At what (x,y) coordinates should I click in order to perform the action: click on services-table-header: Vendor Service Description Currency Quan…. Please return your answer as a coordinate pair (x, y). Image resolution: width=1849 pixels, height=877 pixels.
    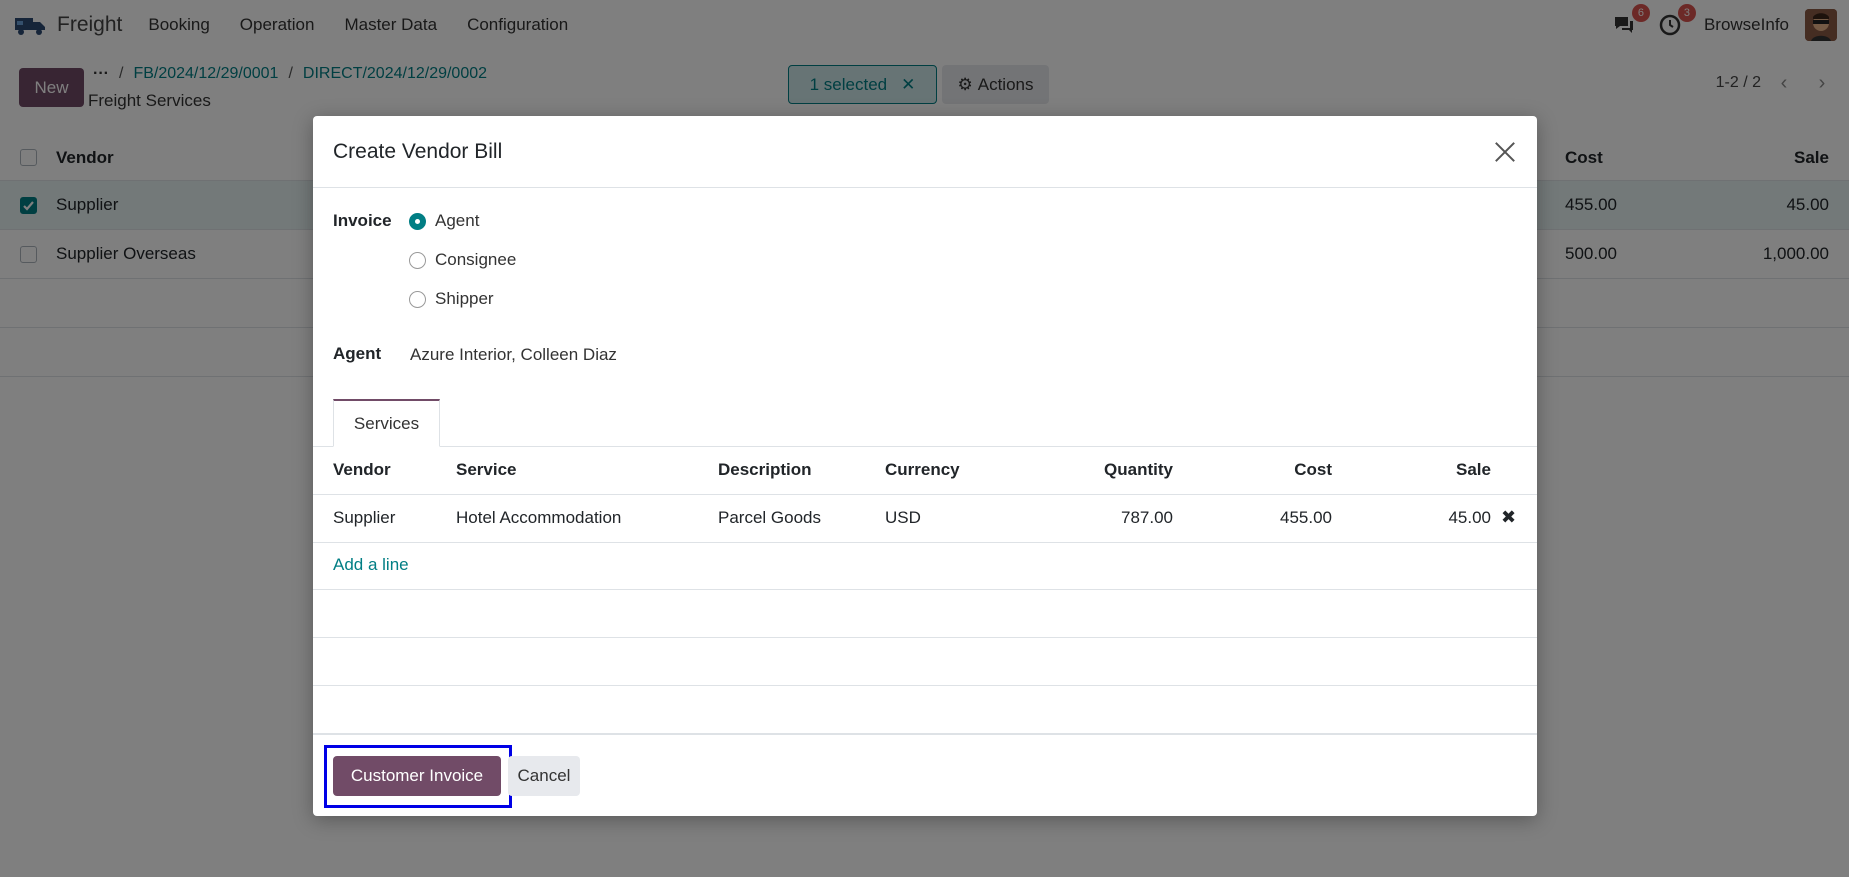
    Looking at the image, I should click on (925, 471).